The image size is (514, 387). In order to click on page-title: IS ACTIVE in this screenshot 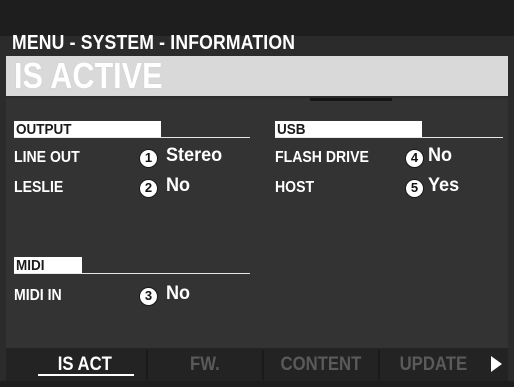, I will do `click(88, 75)`.